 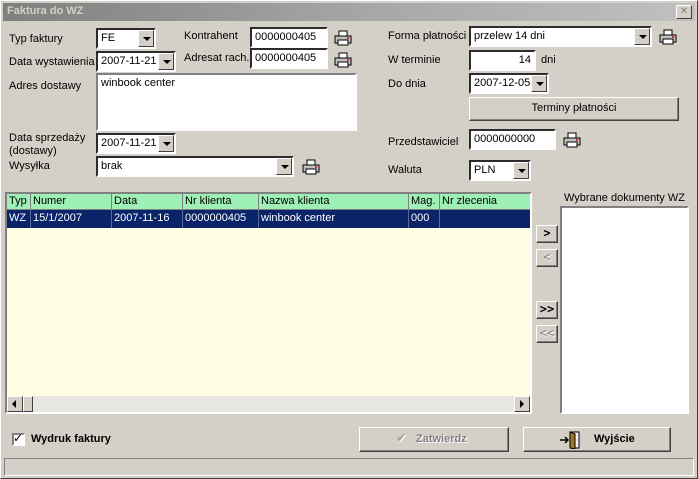 What do you see at coordinates (286, 58) in the screenshot?
I see `payer-value: 0000000405` at bounding box center [286, 58].